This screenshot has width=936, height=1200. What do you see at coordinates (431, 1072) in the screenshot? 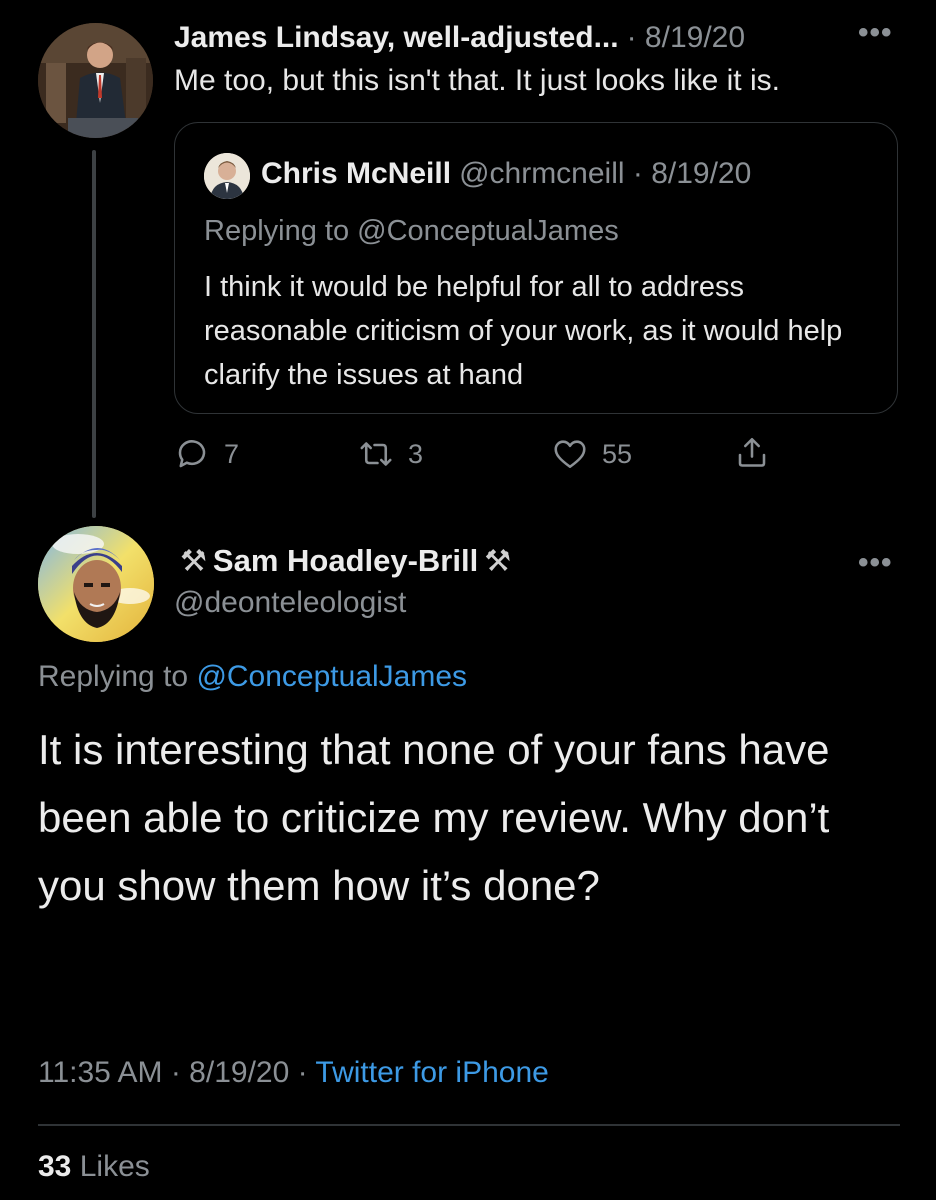
I see `tweet-source-link: Twitter for iPhone` at bounding box center [431, 1072].